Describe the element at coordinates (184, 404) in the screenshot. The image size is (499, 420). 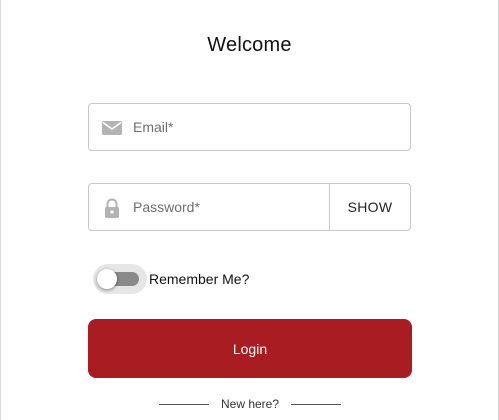
I see `divider-line-left` at that location.